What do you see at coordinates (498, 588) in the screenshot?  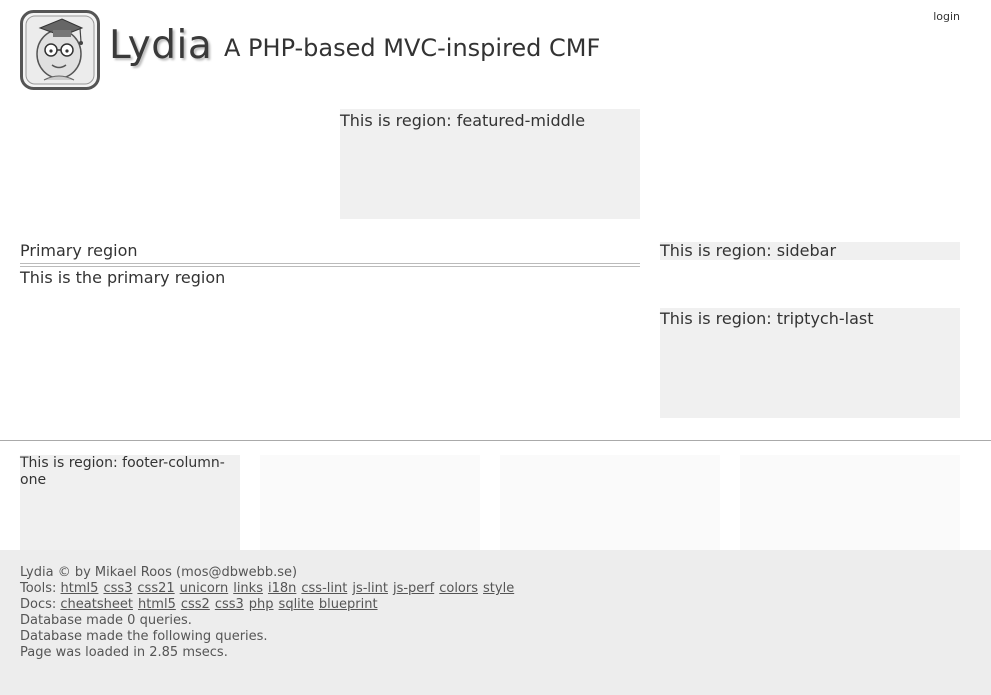 I see `tools-link-style: style` at bounding box center [498, 588].